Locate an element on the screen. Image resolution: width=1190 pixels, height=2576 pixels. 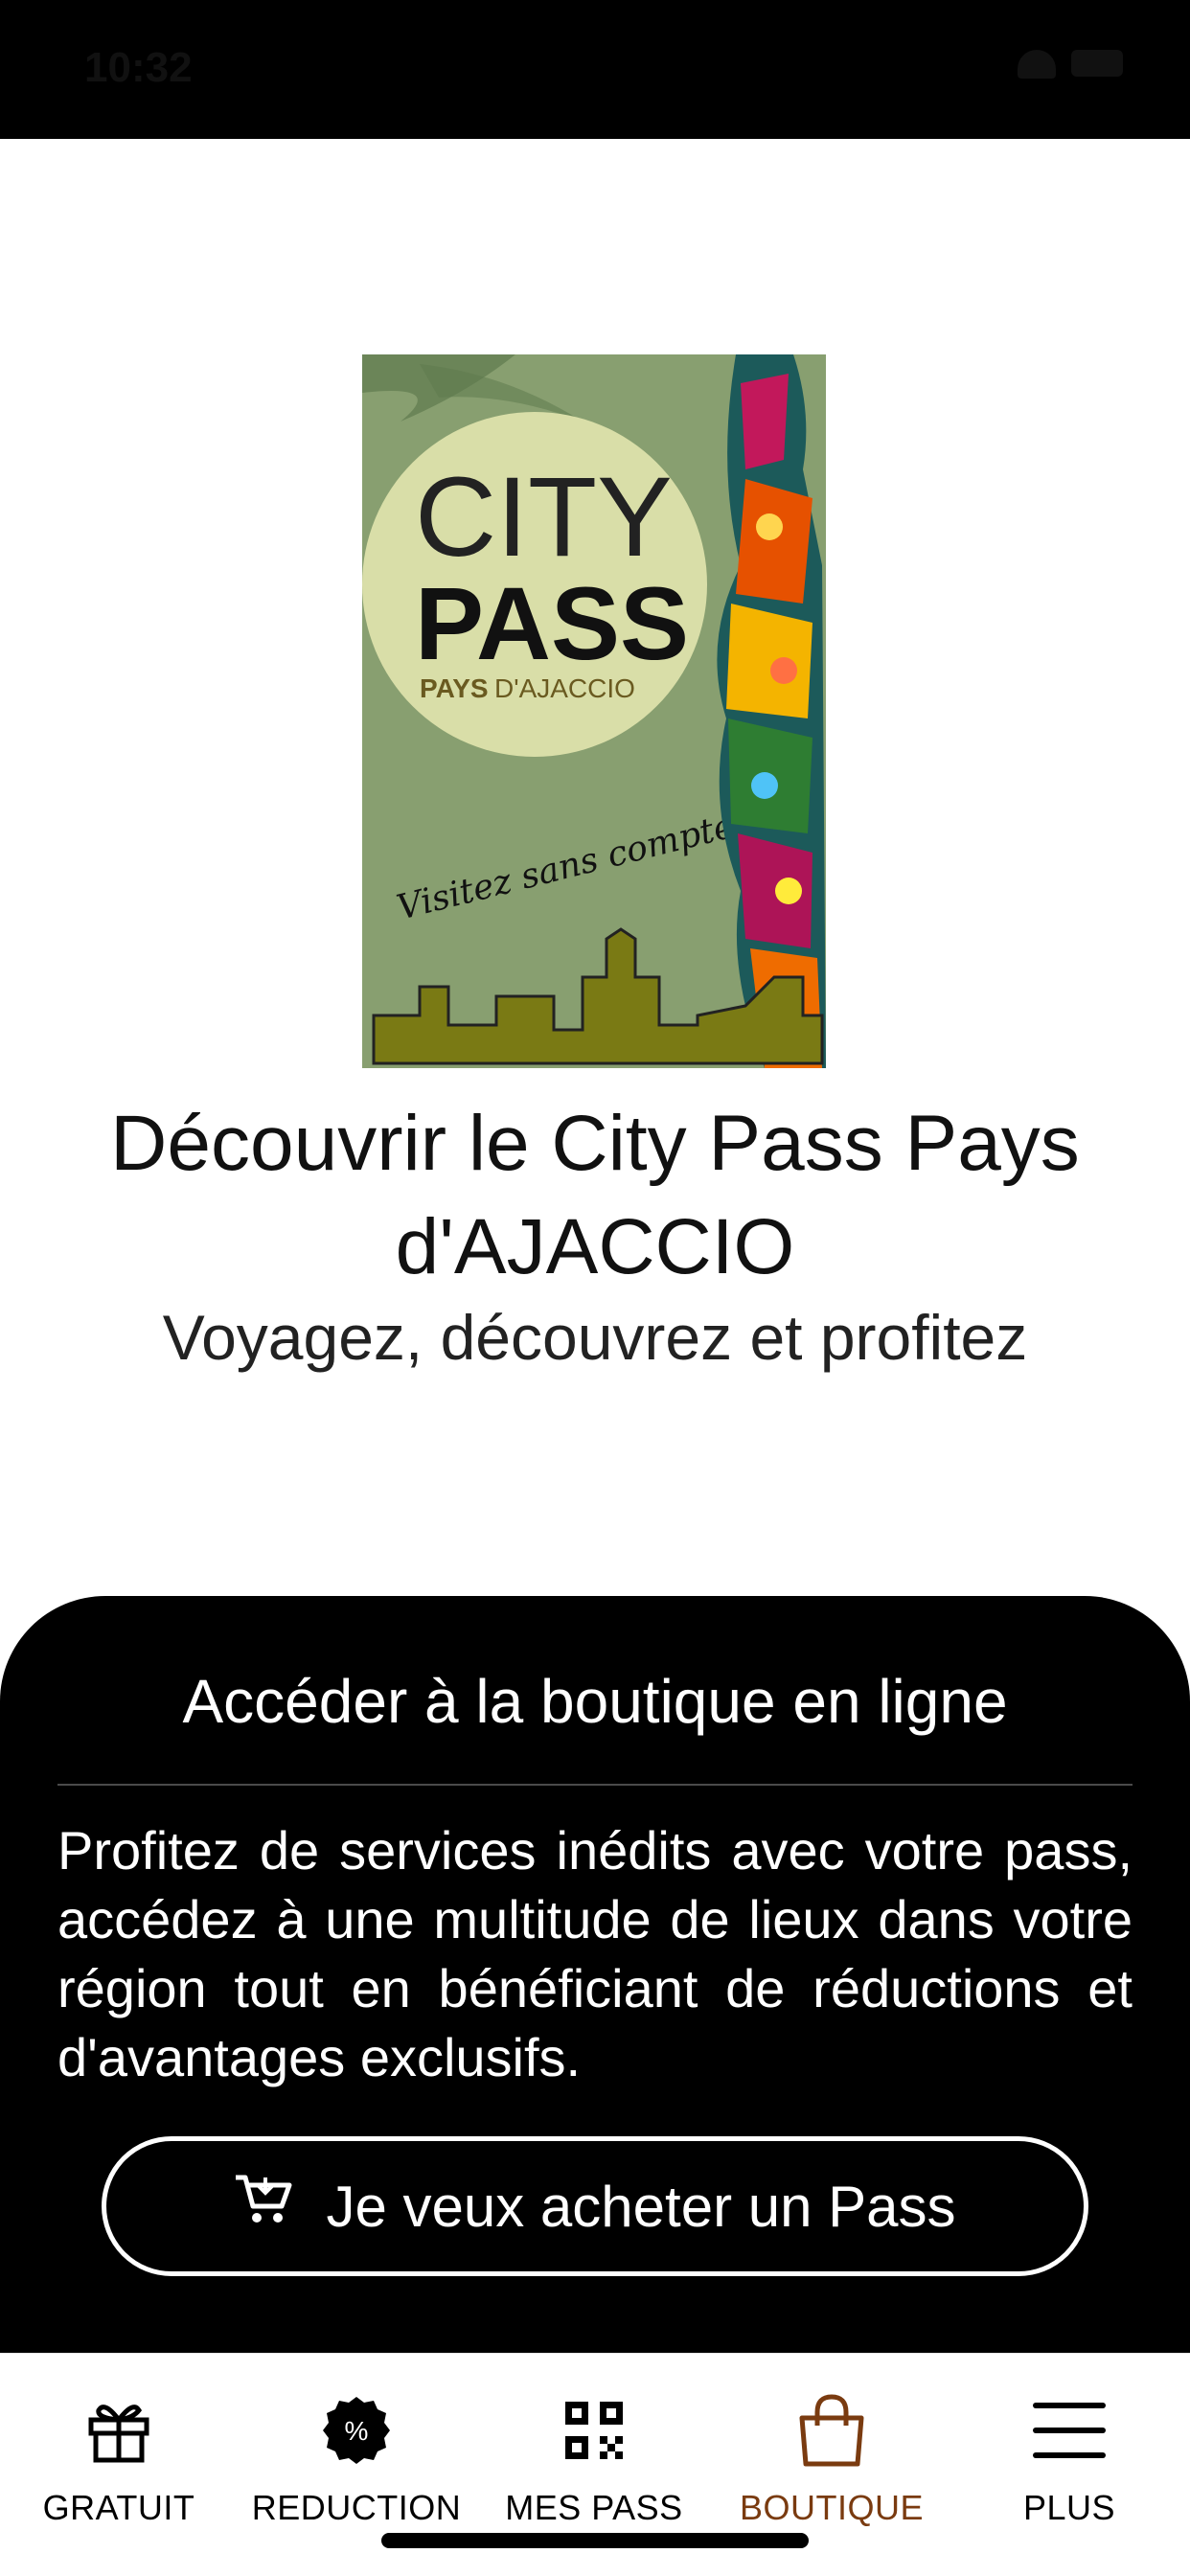
tab-boutique: BOUTIQUE is located at coordinates (832, 2460).